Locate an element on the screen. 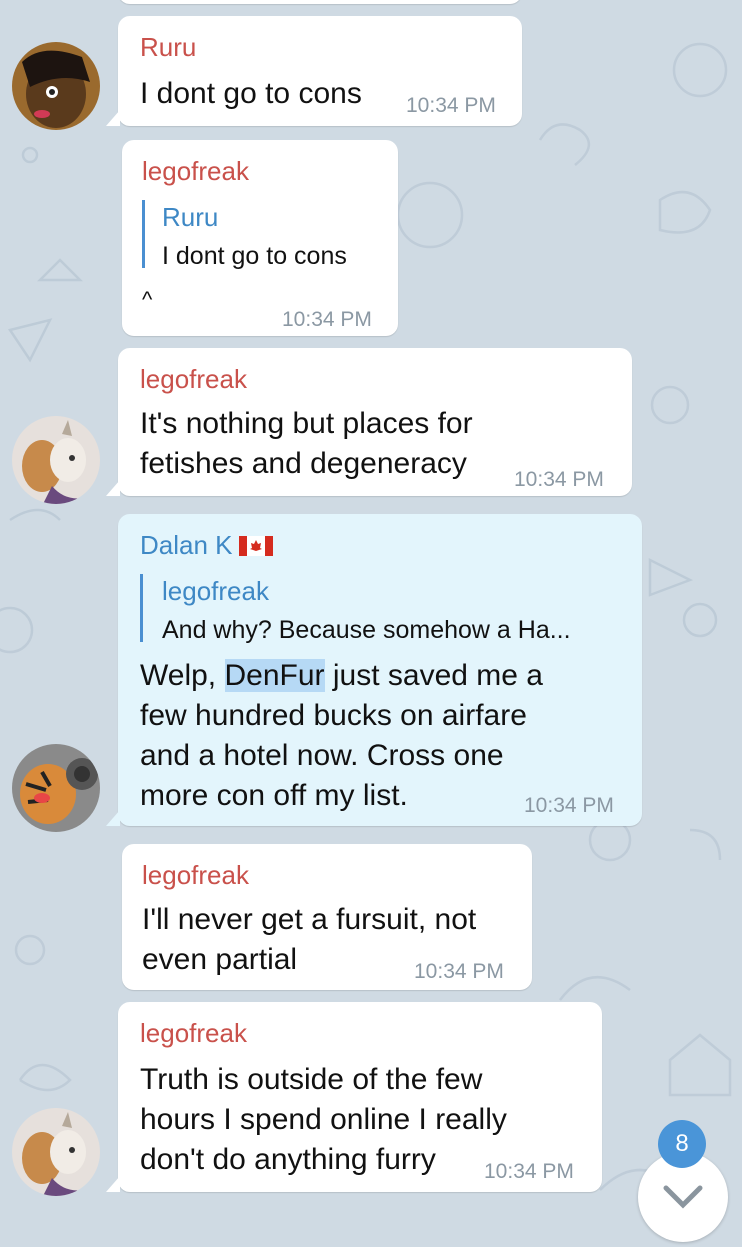 Image resolution: width=742 pixels, height=1247 pixels. message-text-prefix: Welp, is located at coordinates (178, 675).